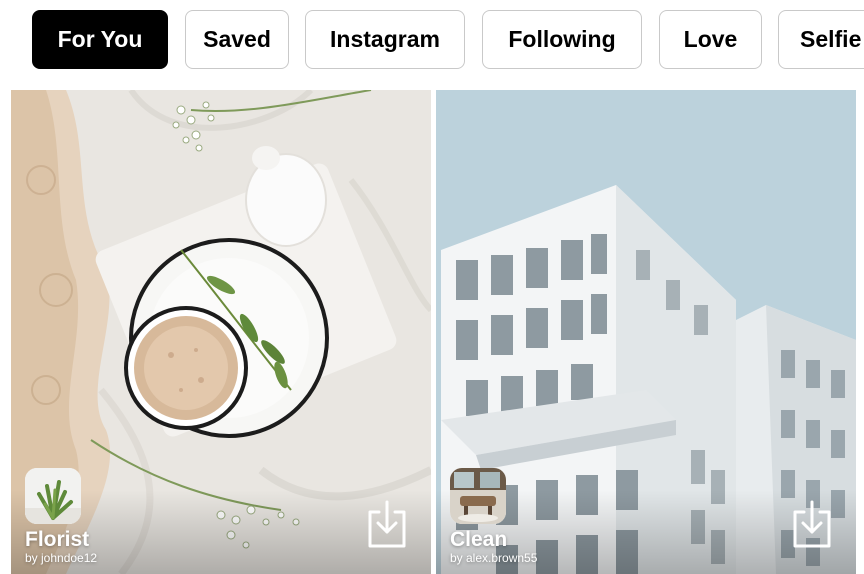 The image size is (864, 574). What do you see at coordinates (100, 39) in the screenshot?
I see `filter-chip-for-you: For You` at bounding box center [100, 39].